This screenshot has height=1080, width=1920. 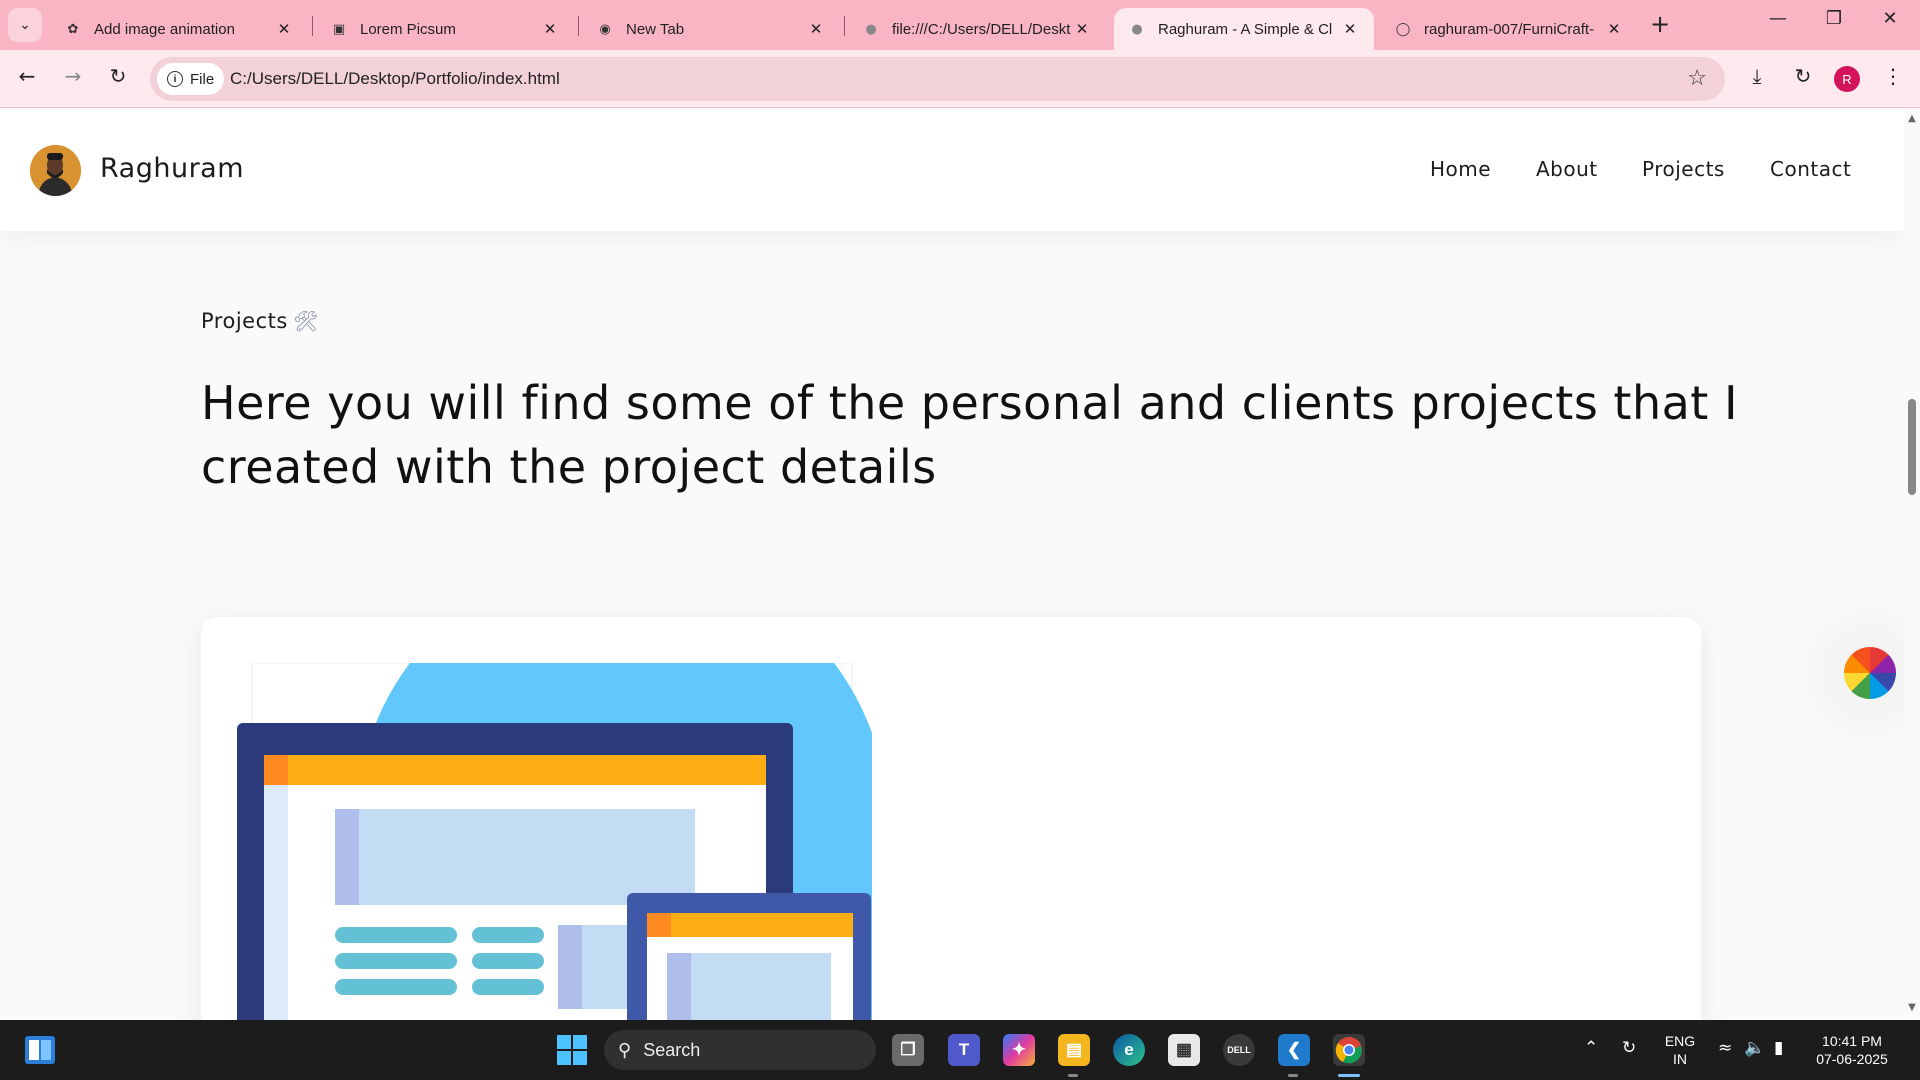 What do you see at coordinates (1660, 24) in the screenshot?
I see `new-tab-button: +` at bounding box center [1660, 24].